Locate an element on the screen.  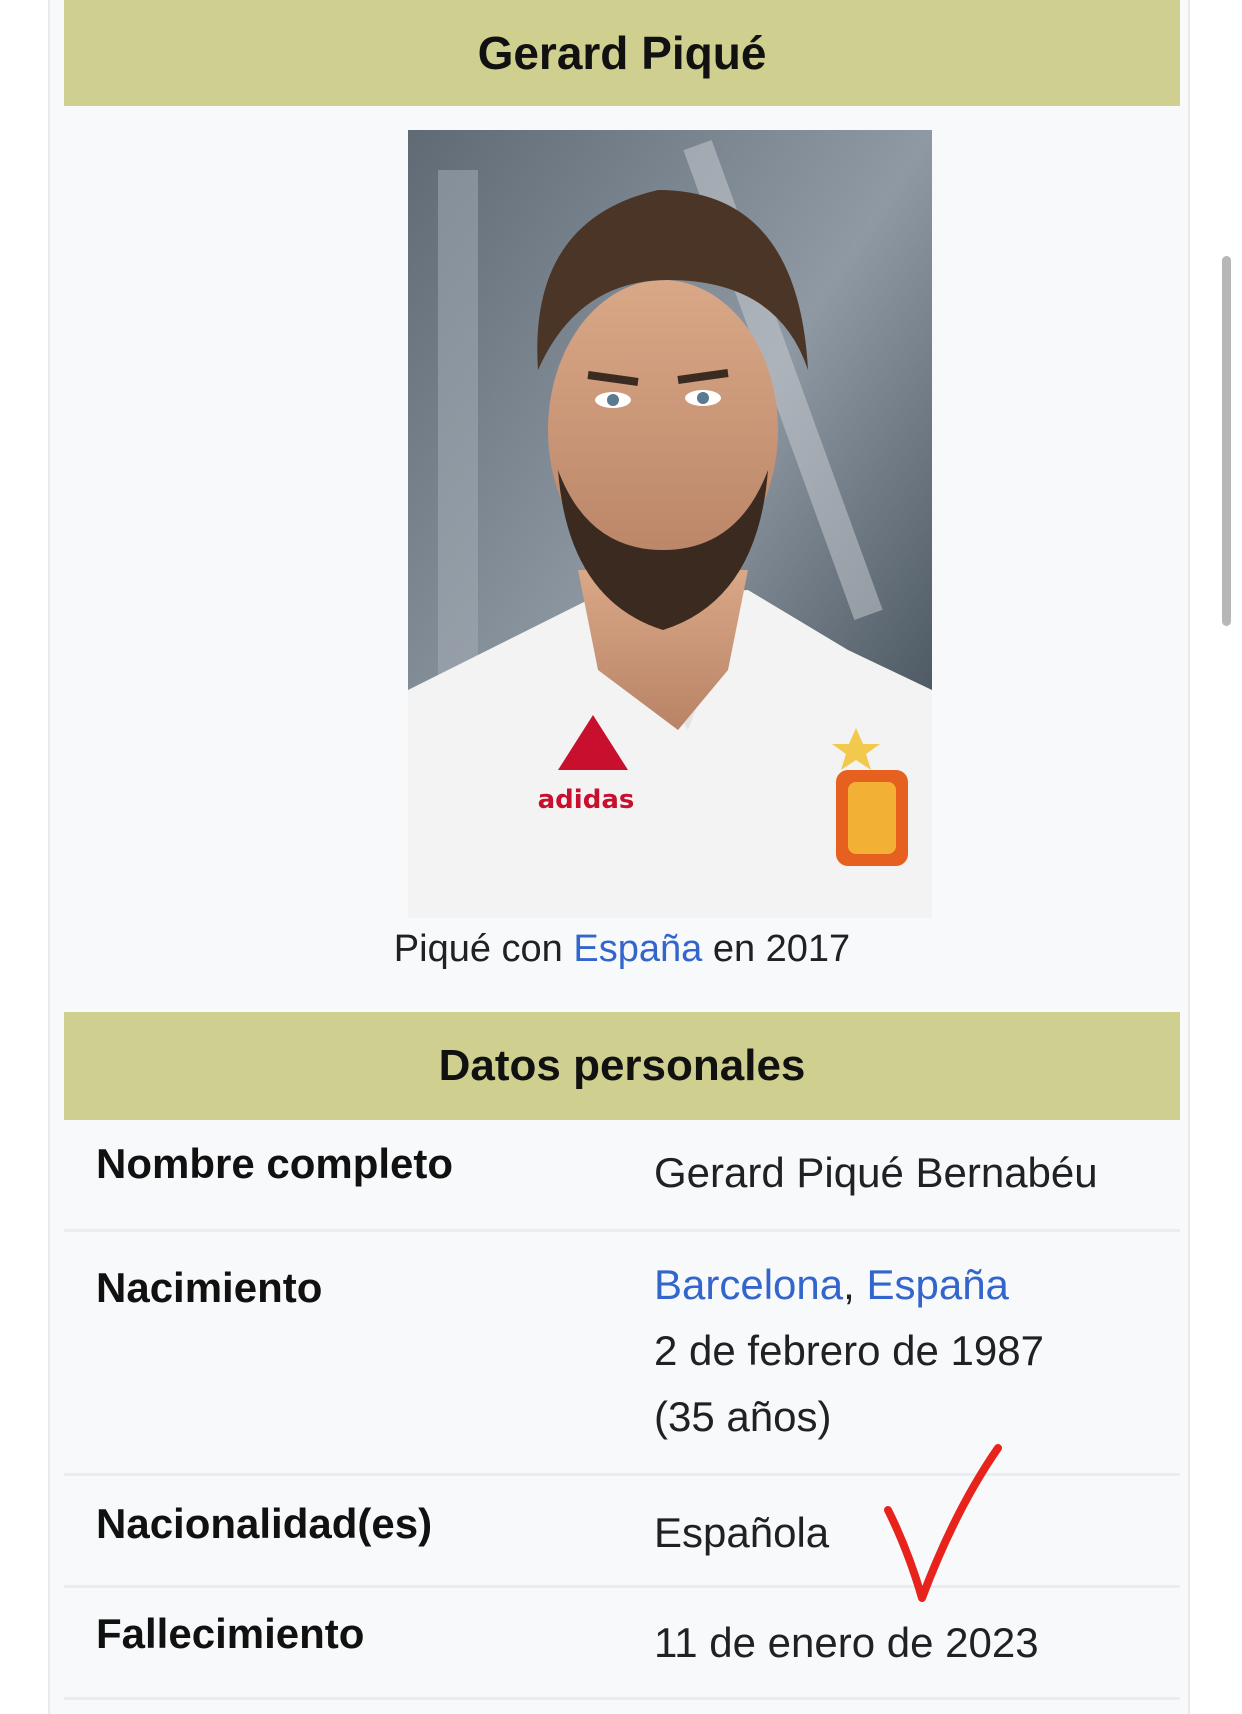
caption-suffix: en 2017 is located at coordinates (776, 949).